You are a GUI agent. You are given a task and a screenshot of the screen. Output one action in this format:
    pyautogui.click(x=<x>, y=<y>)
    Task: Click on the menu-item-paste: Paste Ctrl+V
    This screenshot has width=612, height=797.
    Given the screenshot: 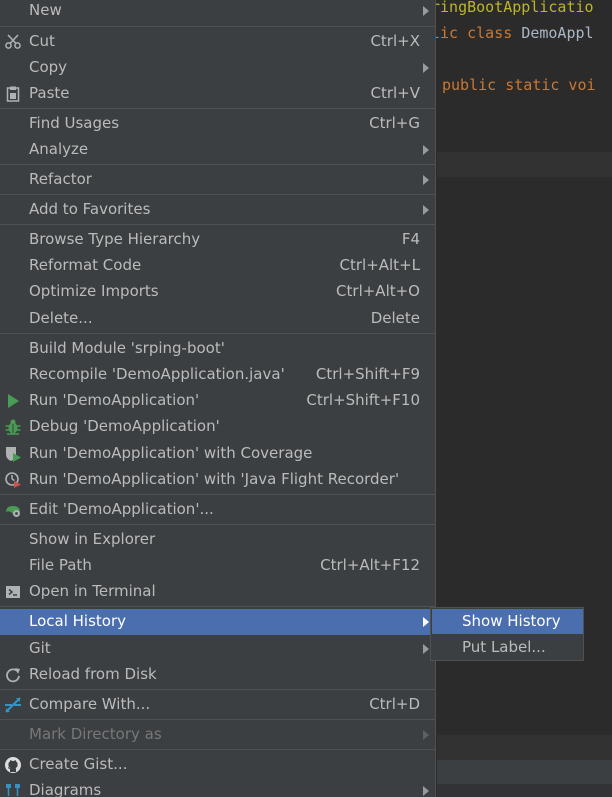 What is the action you would take?
    pyautogui.click(x=217, y=94)
    